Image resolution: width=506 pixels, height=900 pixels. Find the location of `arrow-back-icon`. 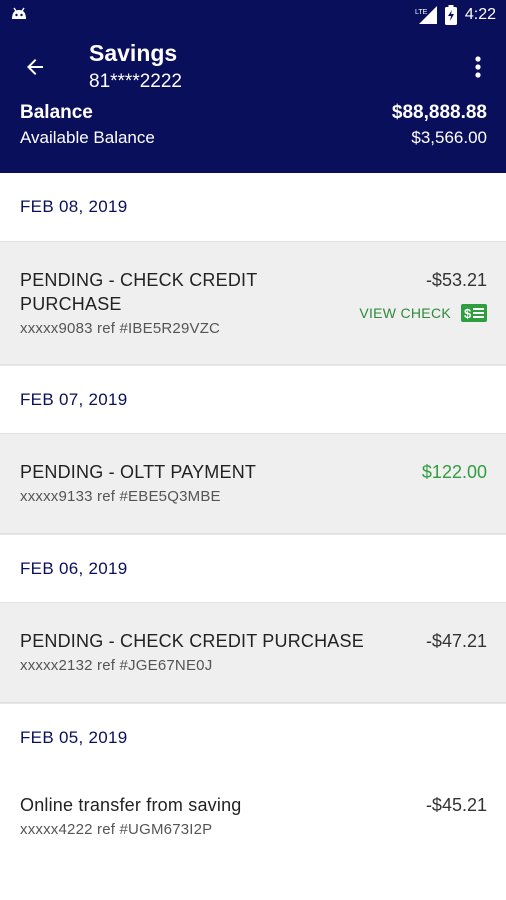

arrow-back-icon is located at coordinates (35, 67).